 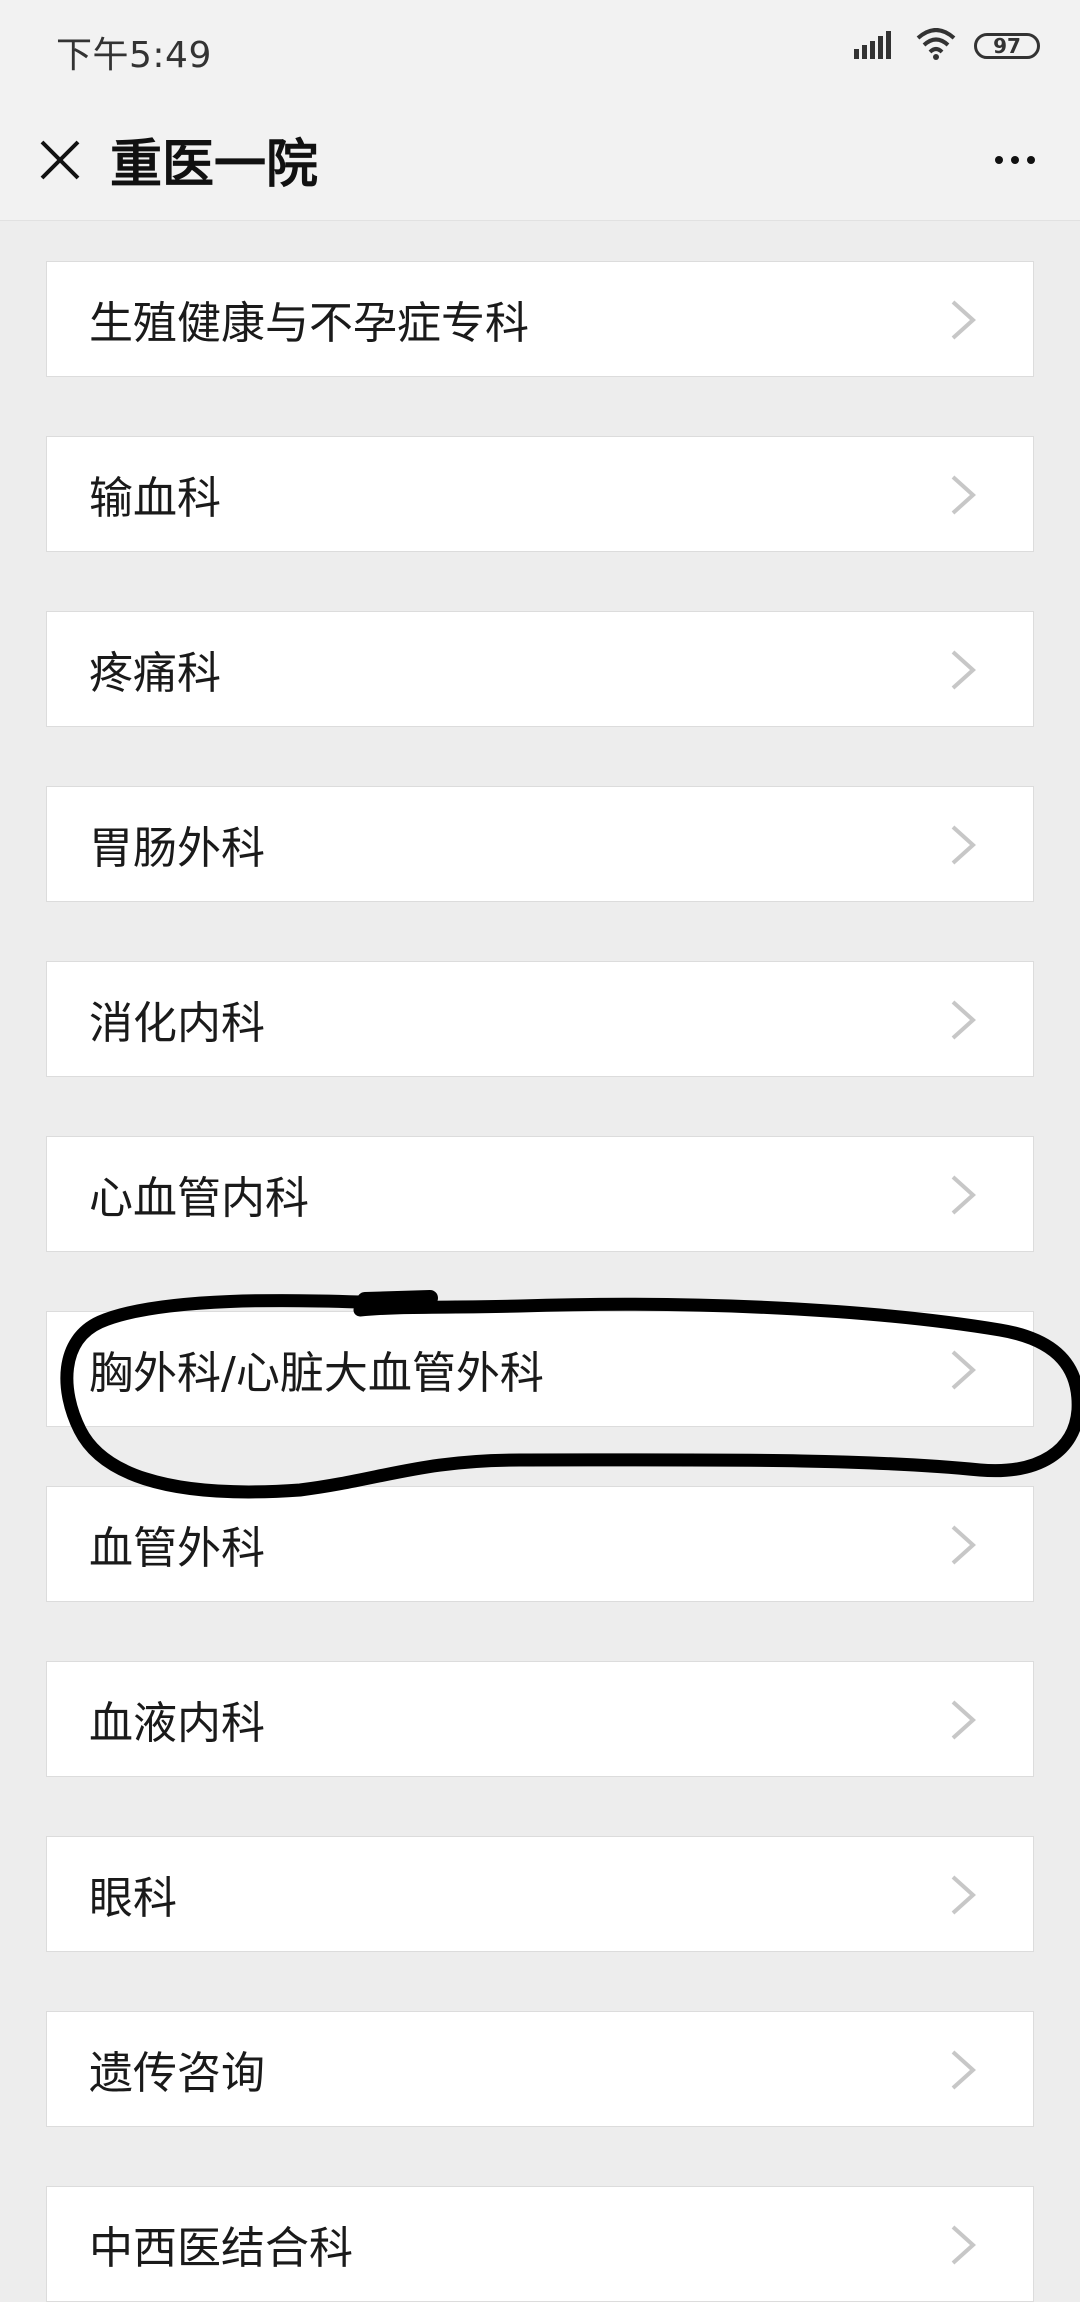 I want to click on status-time: 下午5:49, so click(x=134, y=55).